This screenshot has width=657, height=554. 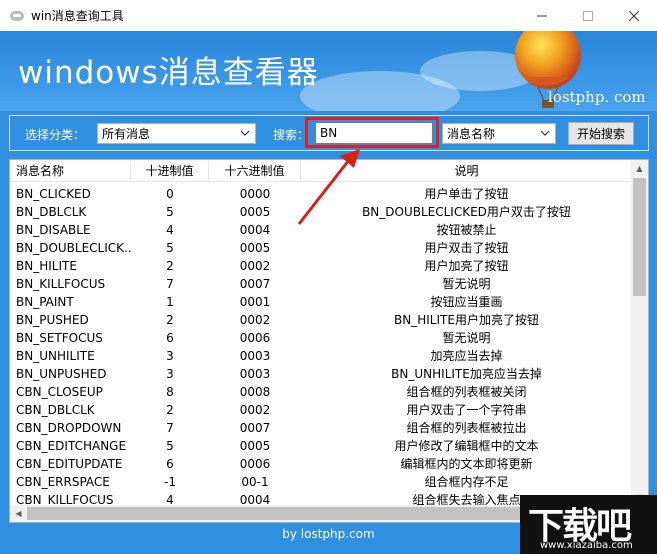 What do you see at coordinates (170, 428) in the screenshot?
I see `cell-decimal-value: 7` at bounding box center [170, 428].